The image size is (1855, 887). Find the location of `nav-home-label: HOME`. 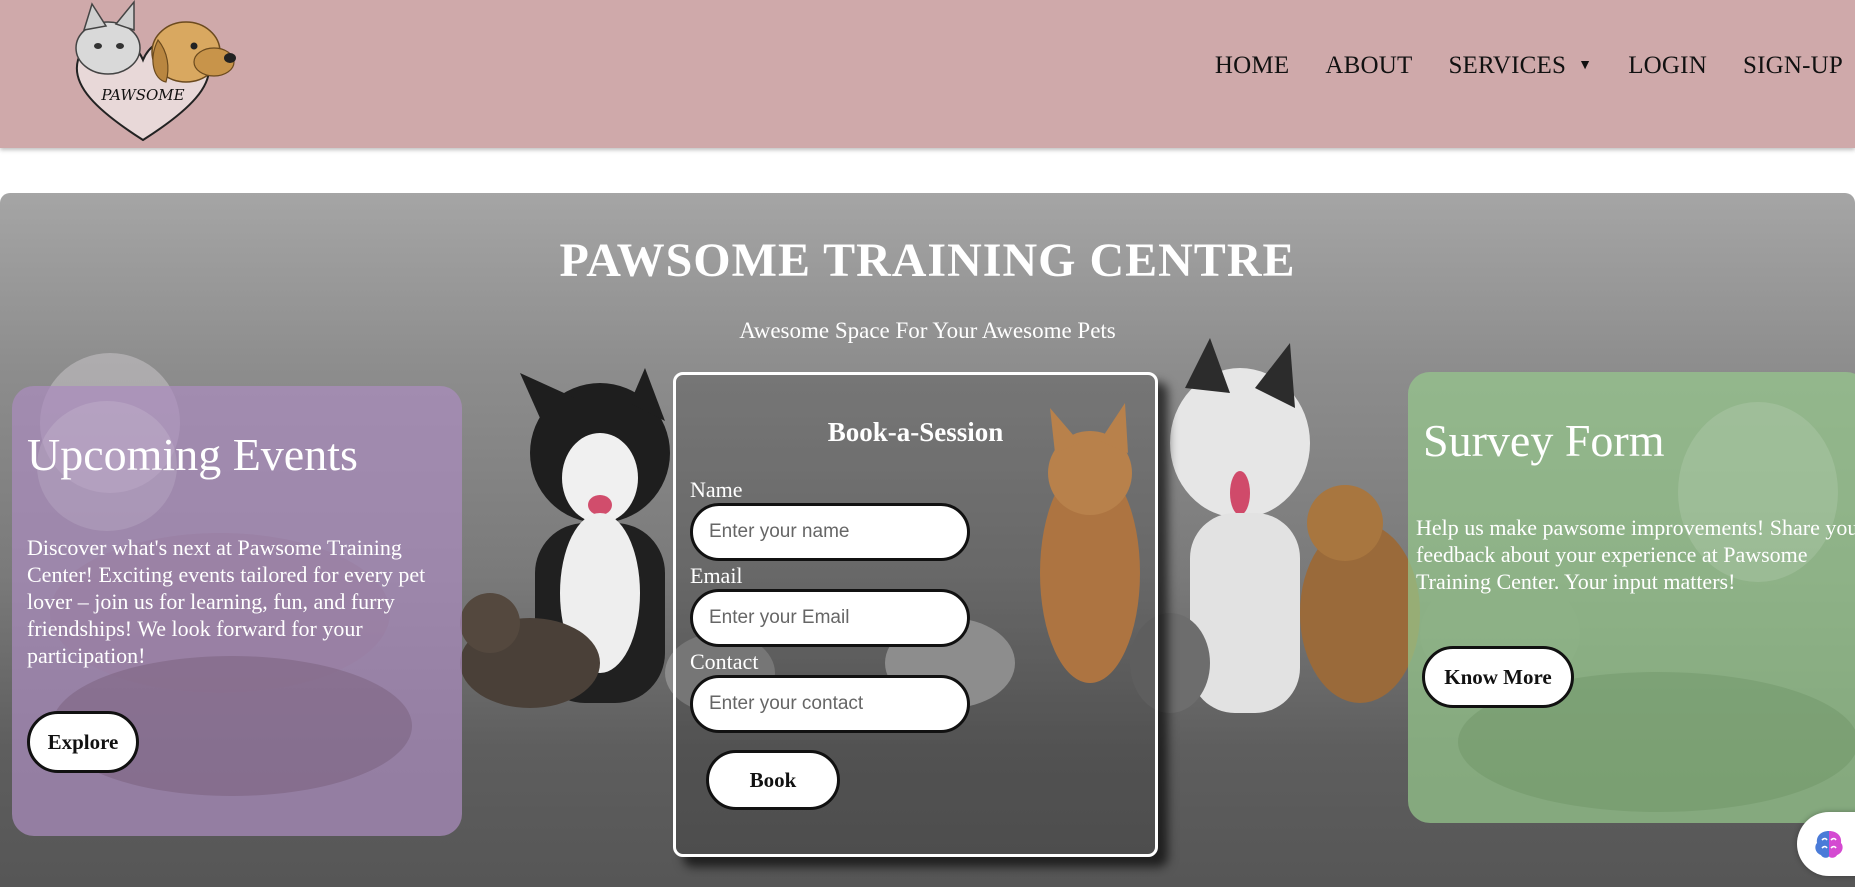

nav-home-label: HOME is located at coordinates (1252, 65).